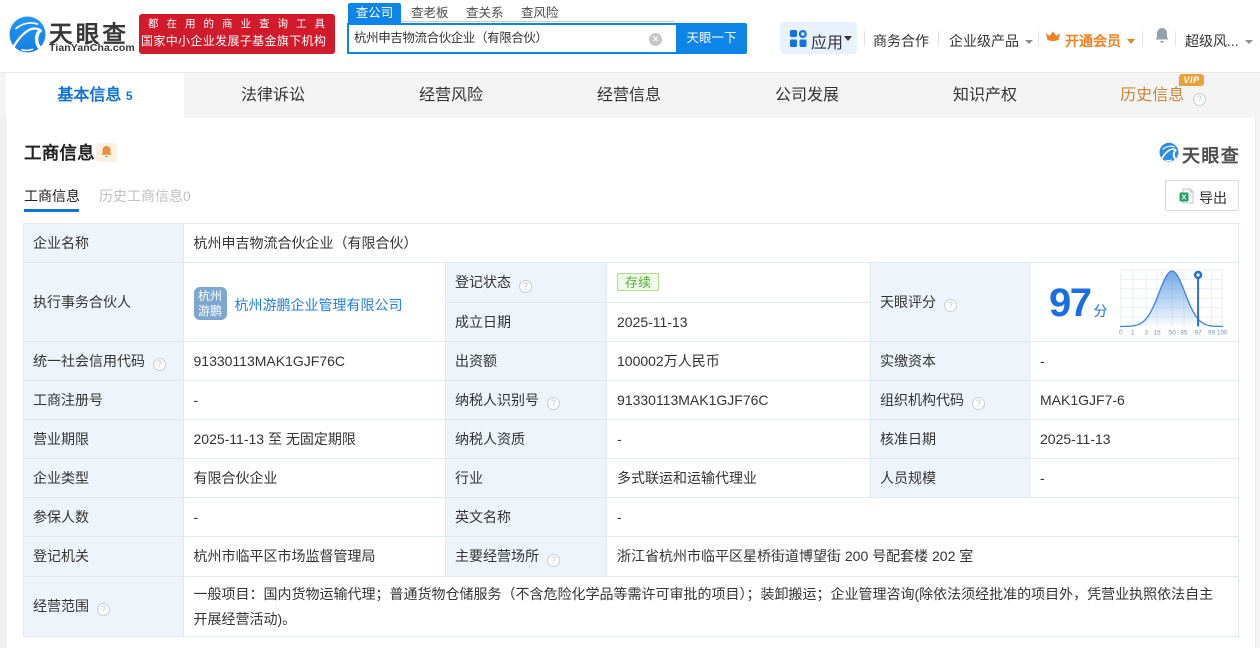 The image size is (1260, 648). I want to click on svg-text: 3, so click(1146, 333).